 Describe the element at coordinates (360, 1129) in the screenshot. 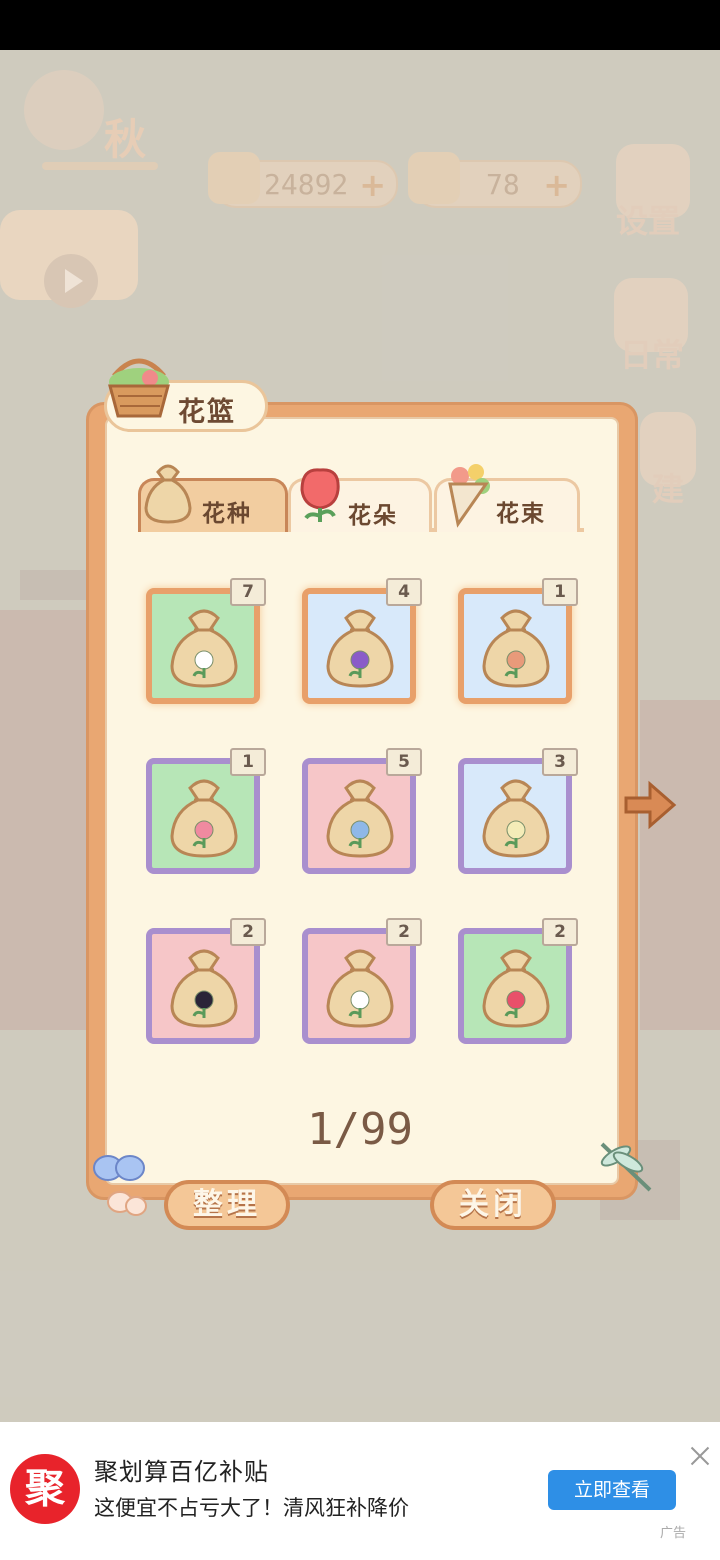

I see `page-indicator: 1/99` at that location.